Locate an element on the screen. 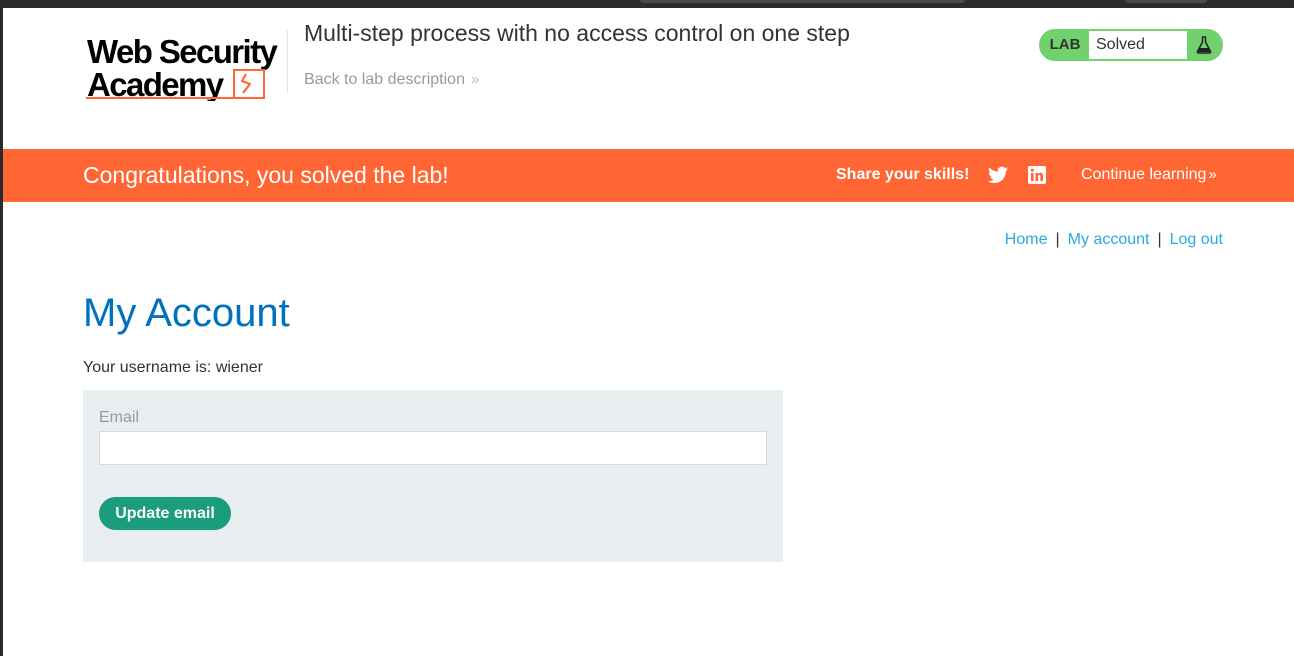 The height and width of the screenshot is (656, 1294). back-to-lab-description-link: Back to lab description » is located at coordinates (391, 80).